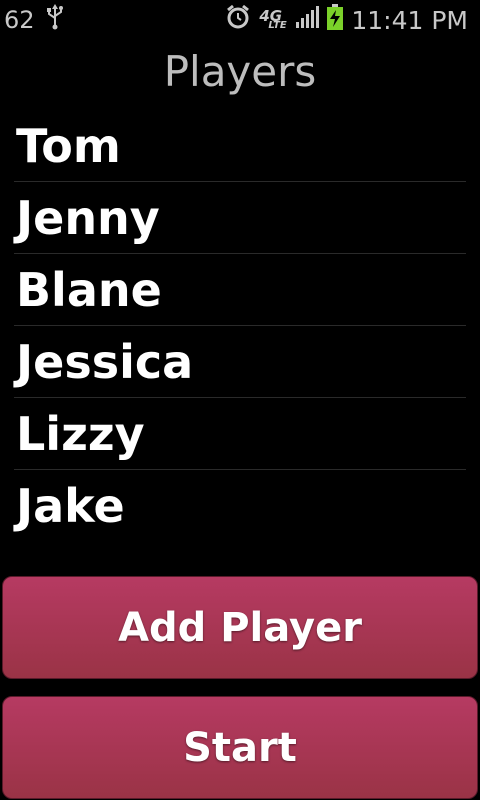  I want to click on add-player-button: Add Player, so click(240, 627).